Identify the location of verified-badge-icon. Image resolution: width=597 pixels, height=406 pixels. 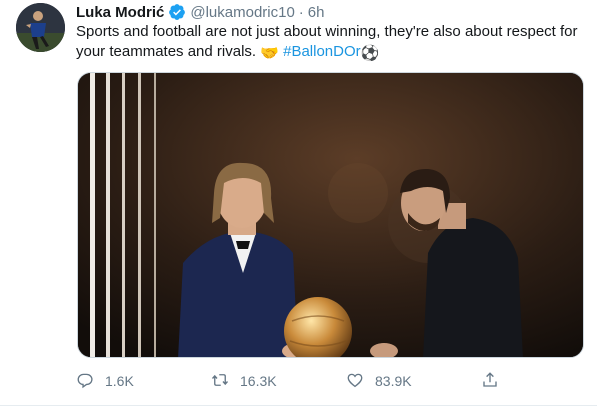
(177, 12).